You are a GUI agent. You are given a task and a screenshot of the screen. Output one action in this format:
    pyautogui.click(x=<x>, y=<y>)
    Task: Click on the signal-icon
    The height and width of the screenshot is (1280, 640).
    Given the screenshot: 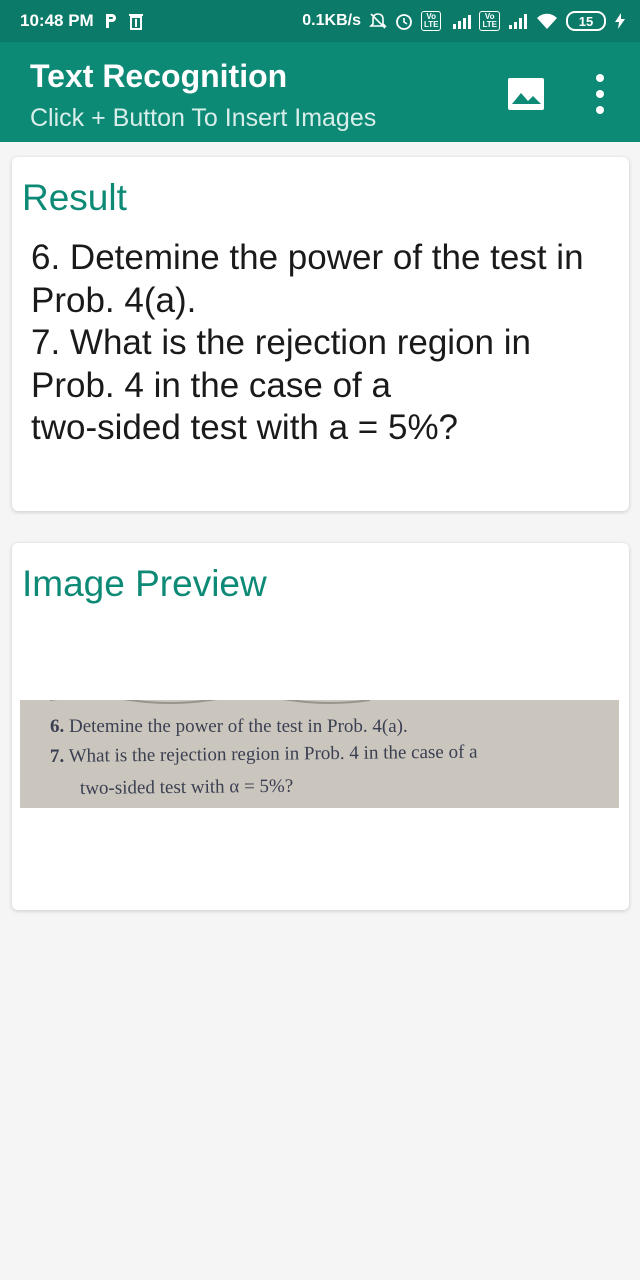 What is the action you would take?
    pyautogui.click(x=518, y=21)
    